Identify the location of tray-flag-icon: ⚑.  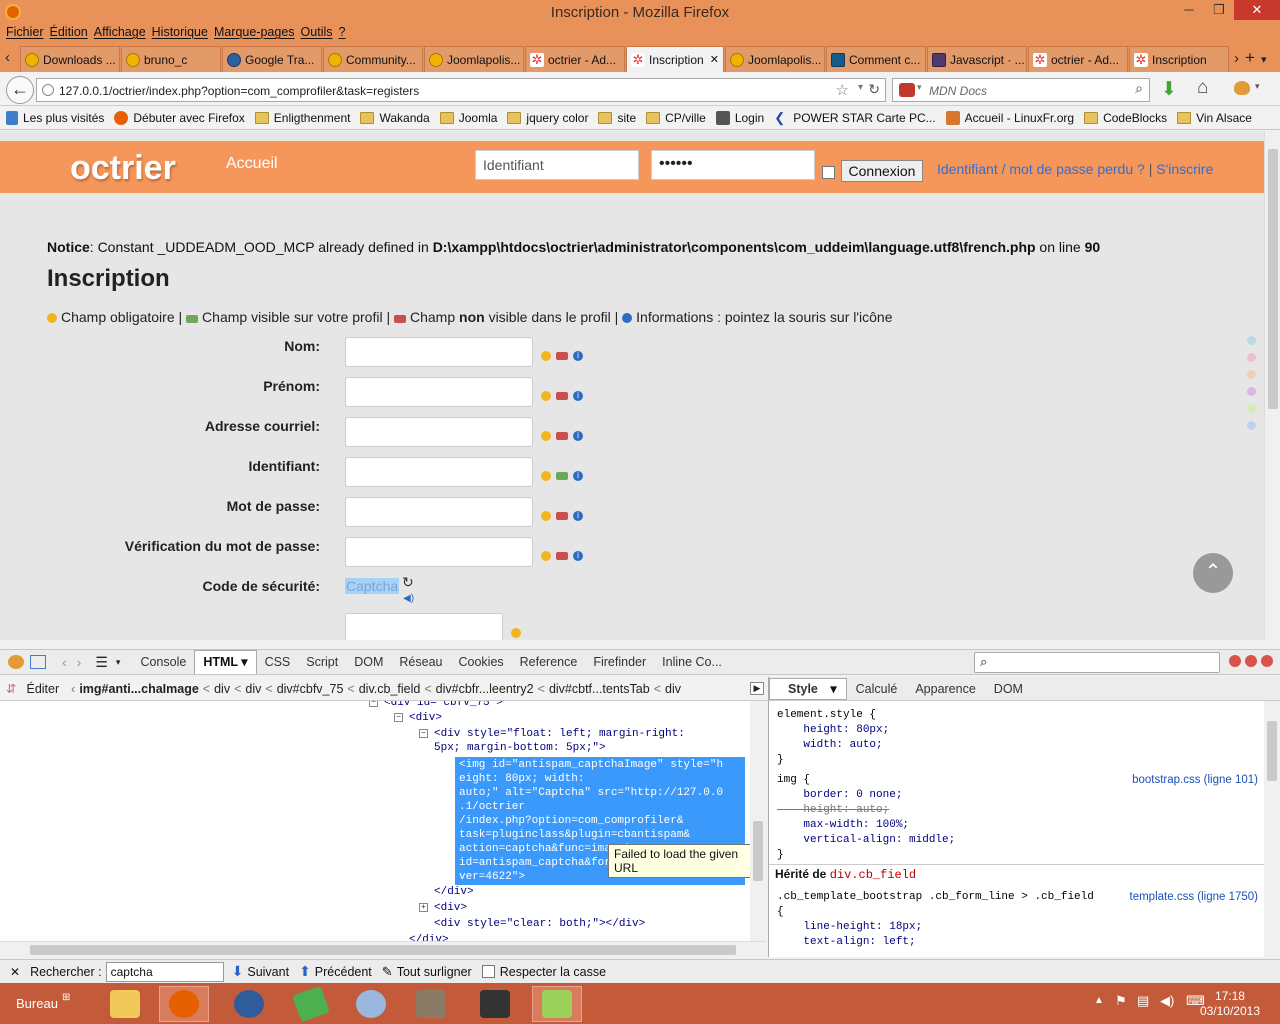
(1121, 1001).